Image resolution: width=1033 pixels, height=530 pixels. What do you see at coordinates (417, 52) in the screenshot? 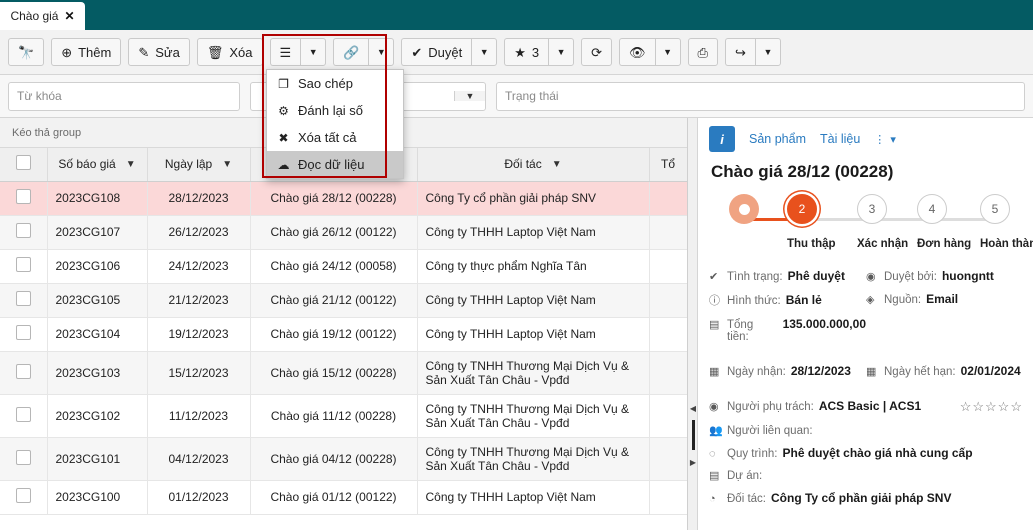
I see `check-circle-icon: ✔` at bounding box center [417, 52].